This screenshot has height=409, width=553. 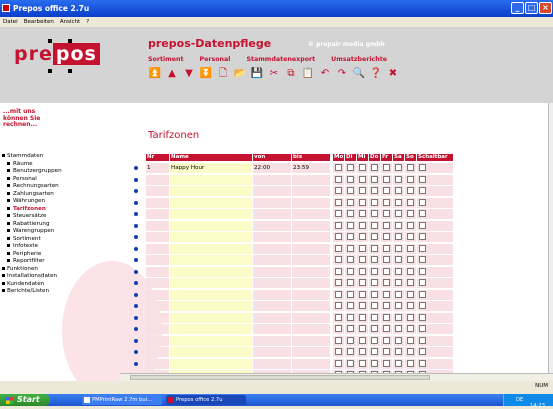 I want to click on sidebar-item: Rechnungsarten, so click(x=32, y=187).